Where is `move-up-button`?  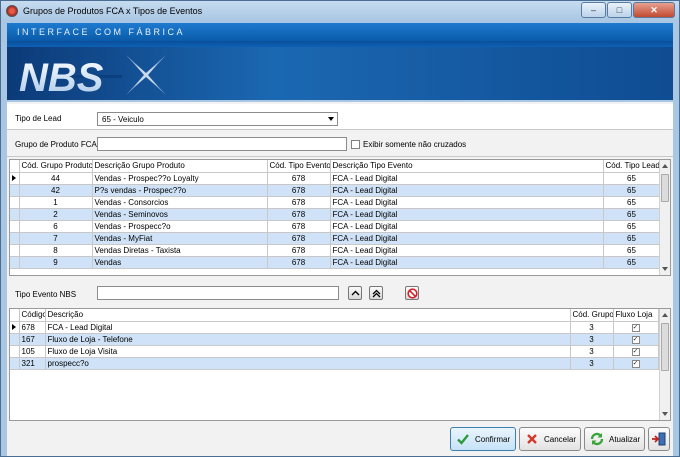 move-up-button is located at coordinates (355, 293).